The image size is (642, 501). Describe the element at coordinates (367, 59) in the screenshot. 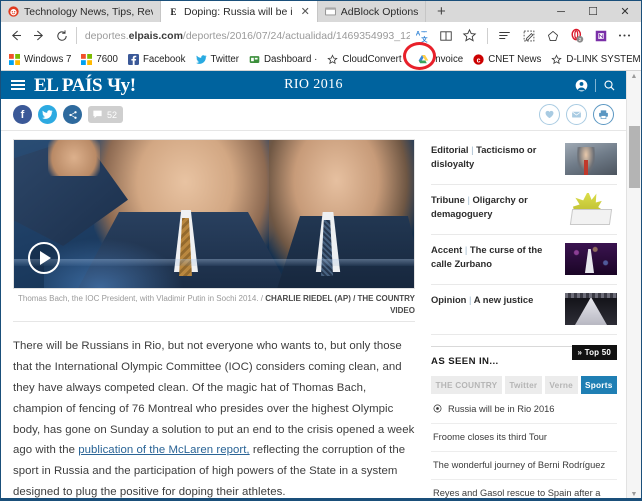

I see `bookmark-cloudconvert: CloudConvert ·` at that location.